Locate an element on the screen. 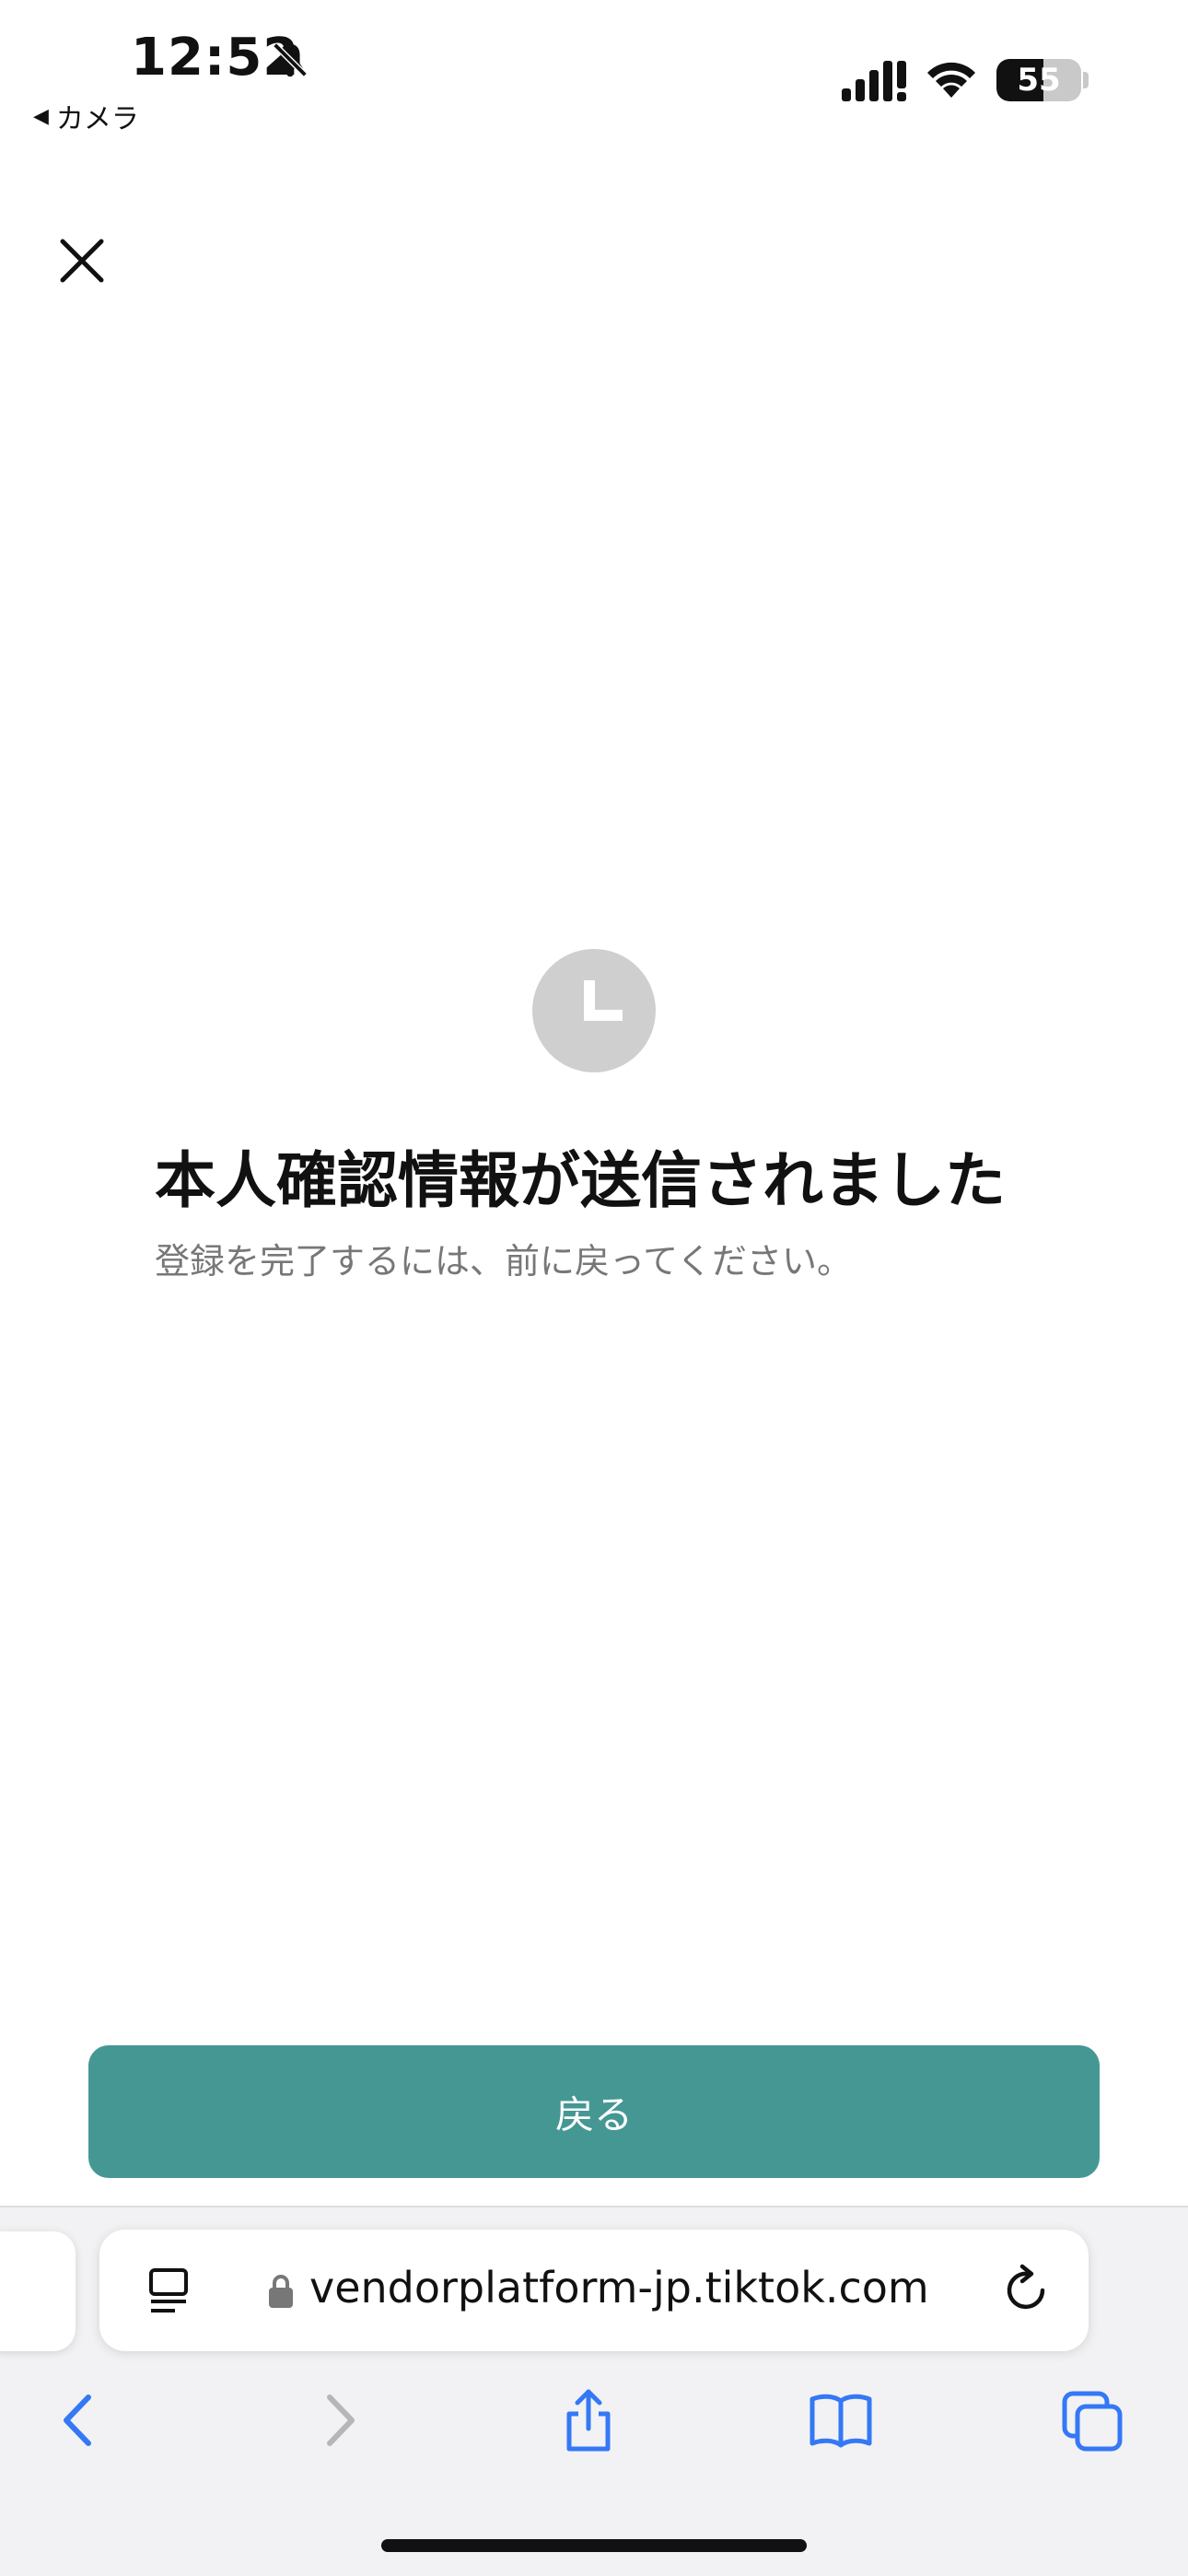  battery-level: 55 is located at coordinates (1039, 80).